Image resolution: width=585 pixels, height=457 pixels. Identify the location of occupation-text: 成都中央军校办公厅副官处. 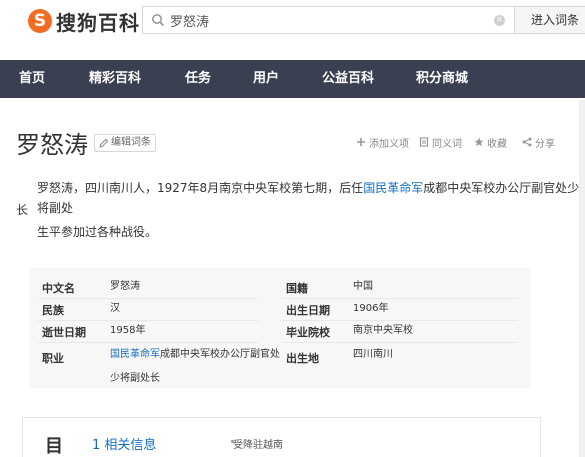
(220, 354).